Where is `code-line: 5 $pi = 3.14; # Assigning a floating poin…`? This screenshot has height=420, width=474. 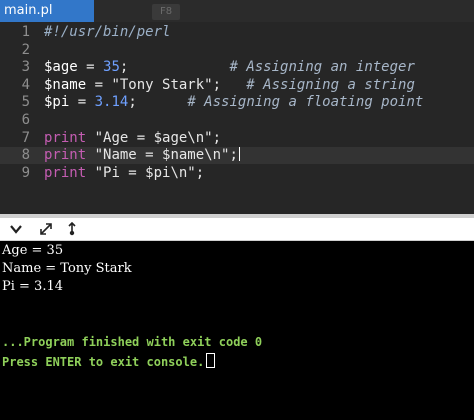
code-line: 5 $pi = 3.14; # Assigning a floating poin… is located at coordinates (237, 102).